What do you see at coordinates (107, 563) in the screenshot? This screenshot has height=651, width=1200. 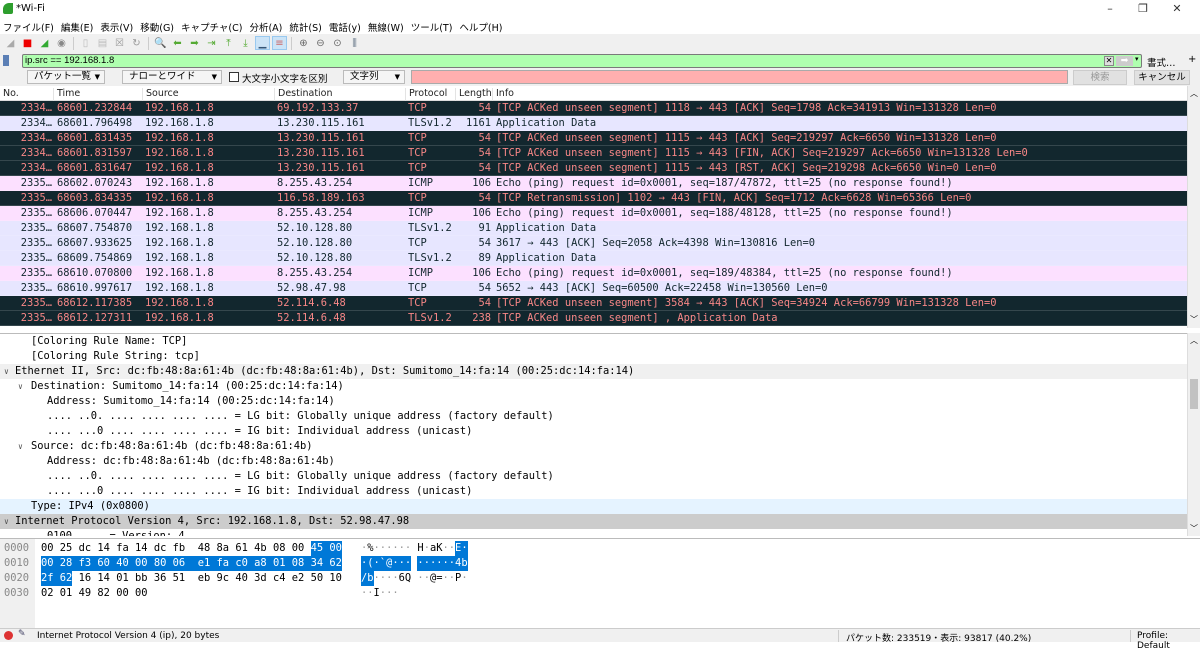 I see `hex-byte: 60` at bounding box center [107, 563].